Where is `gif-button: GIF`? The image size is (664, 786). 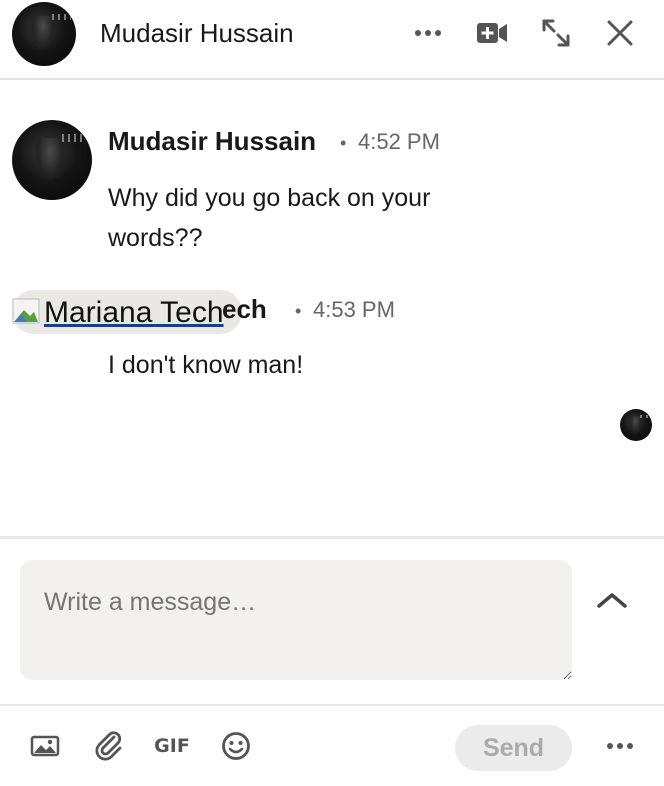
gif-button: GIF is located at coordinates (172, 746).